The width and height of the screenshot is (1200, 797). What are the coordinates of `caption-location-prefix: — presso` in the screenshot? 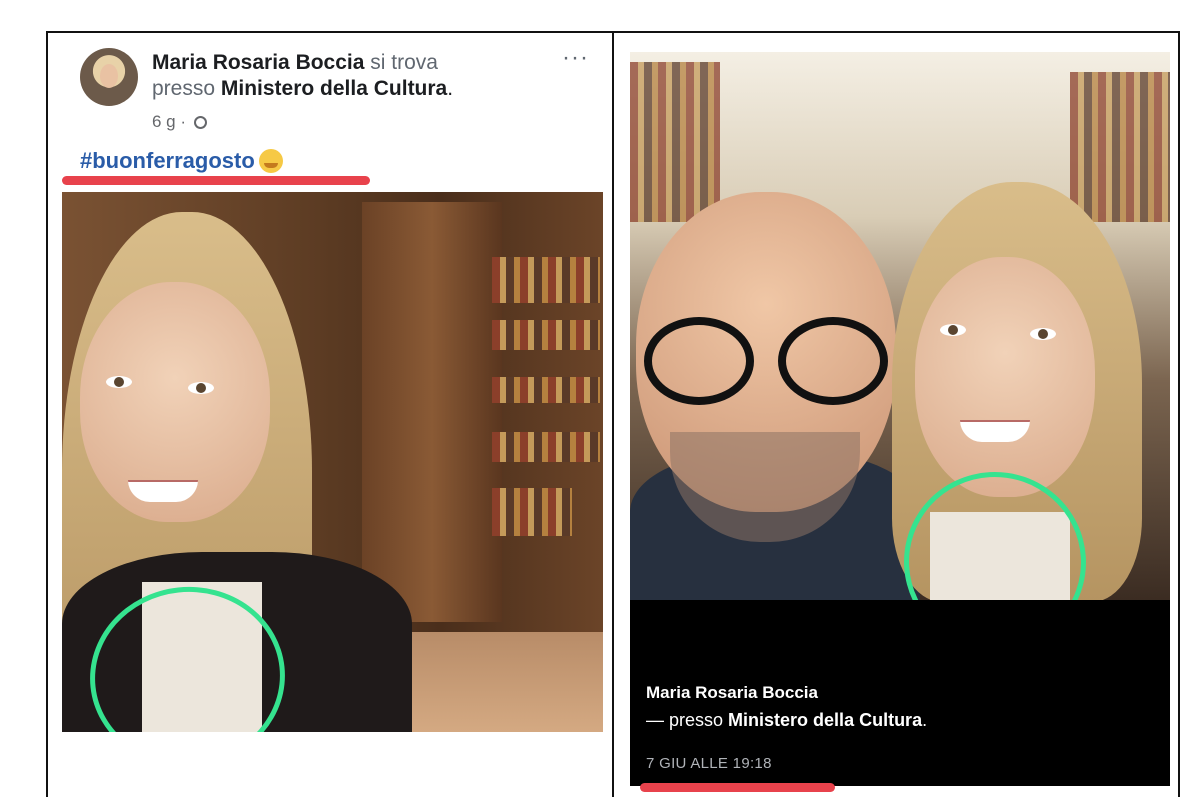 It's located at (685, 720).